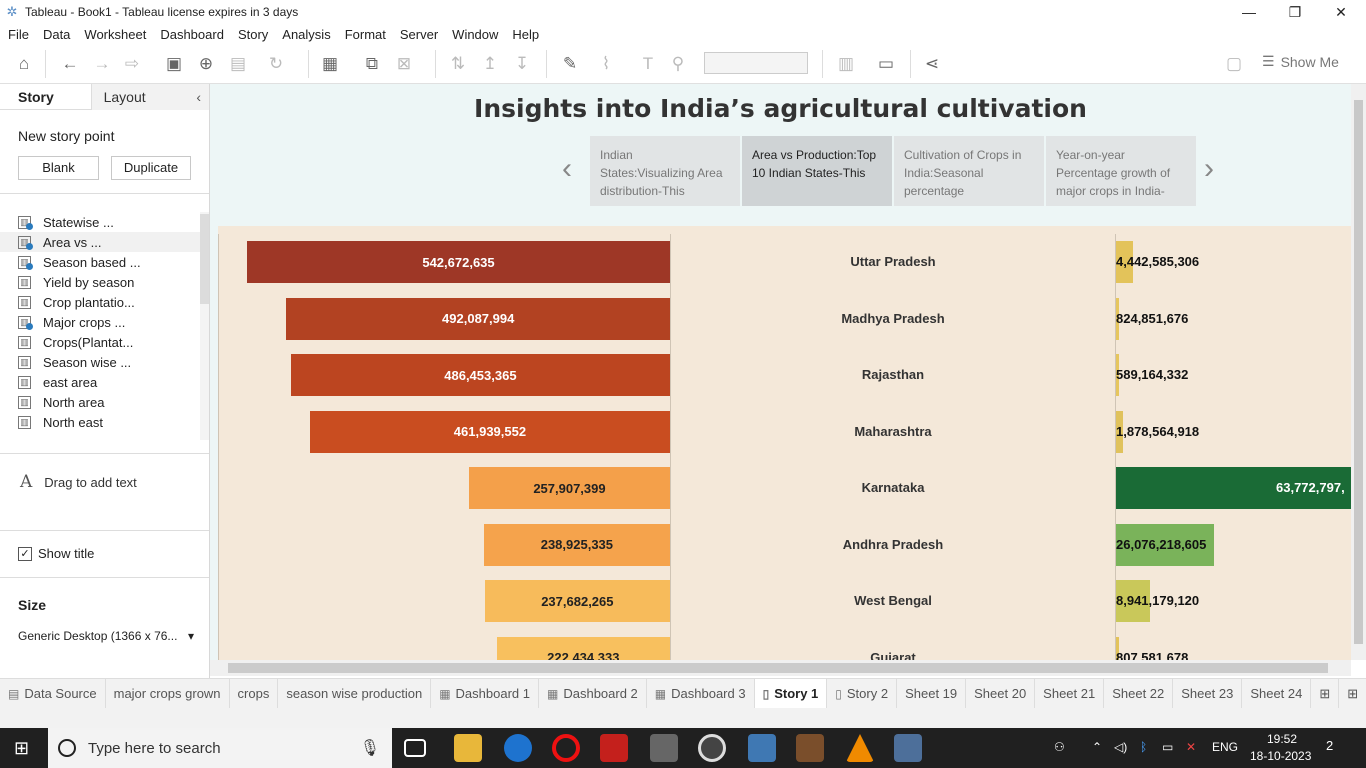 The width and height of the screenshot is (1366, 768). What do you see at coordinates (330, 64) in the screenshot?
I see `new-worksheet-icon: ▦` at bounding box center [330, 64].